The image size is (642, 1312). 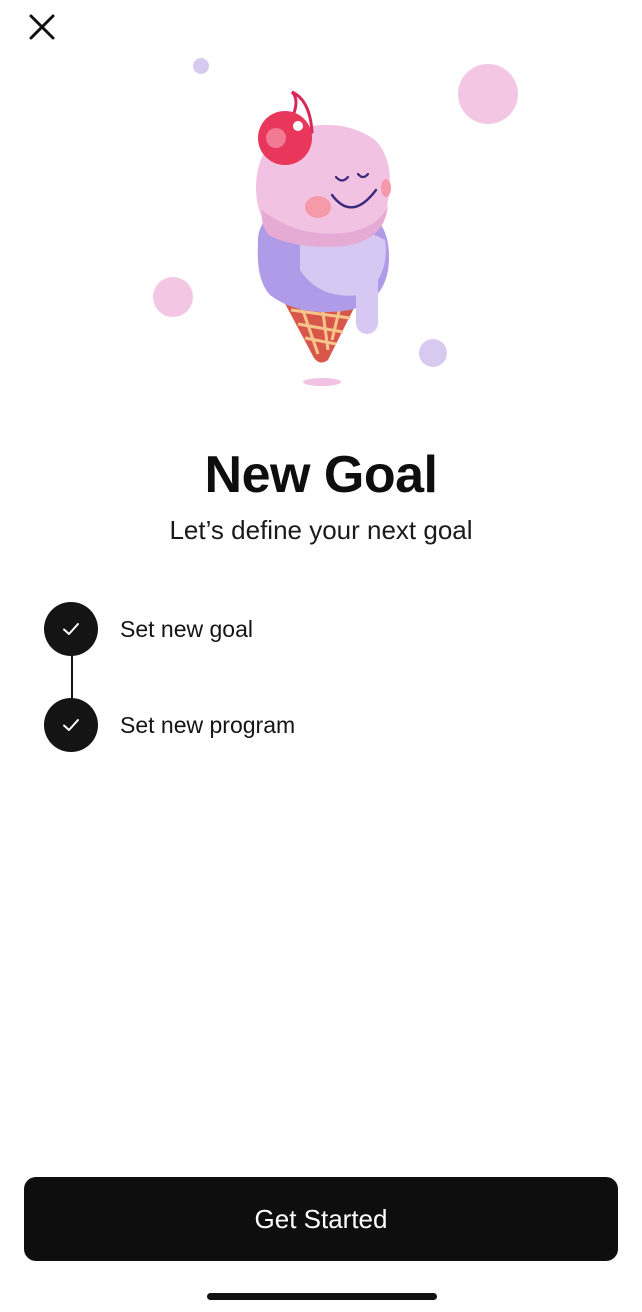 I want to click on step-item-set-new-program: Set new program, so click(x=169, y=725).